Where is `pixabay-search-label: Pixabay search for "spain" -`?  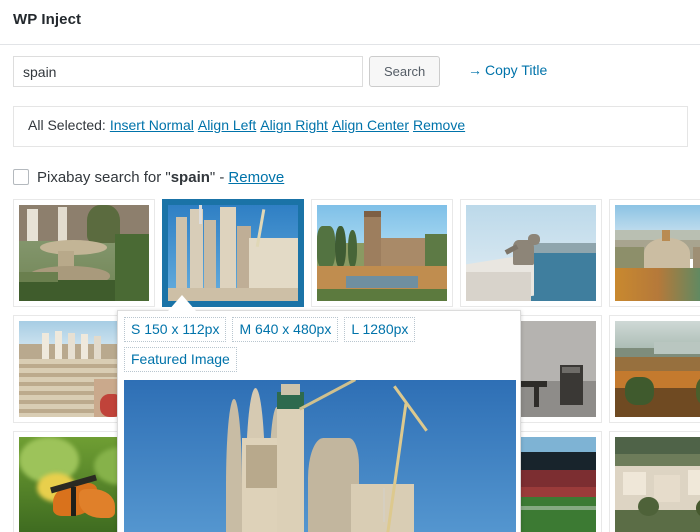 pixabay-search-label: Pixabay search for "spain" - is located at coordinates (130, 177).